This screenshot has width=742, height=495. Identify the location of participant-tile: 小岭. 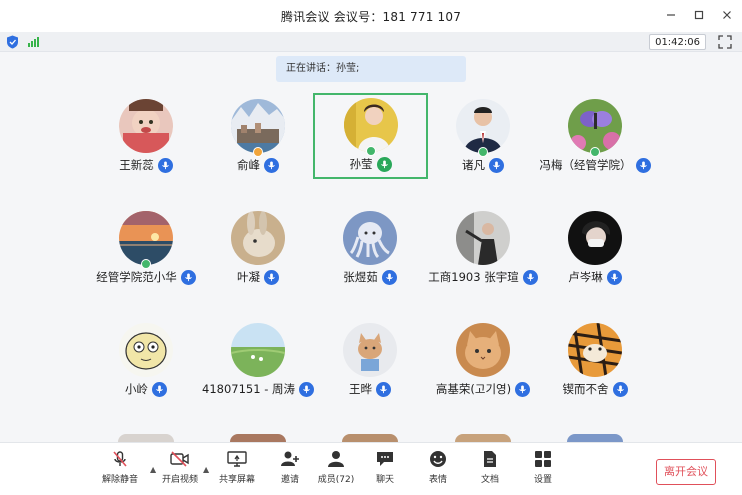
(146, 360).